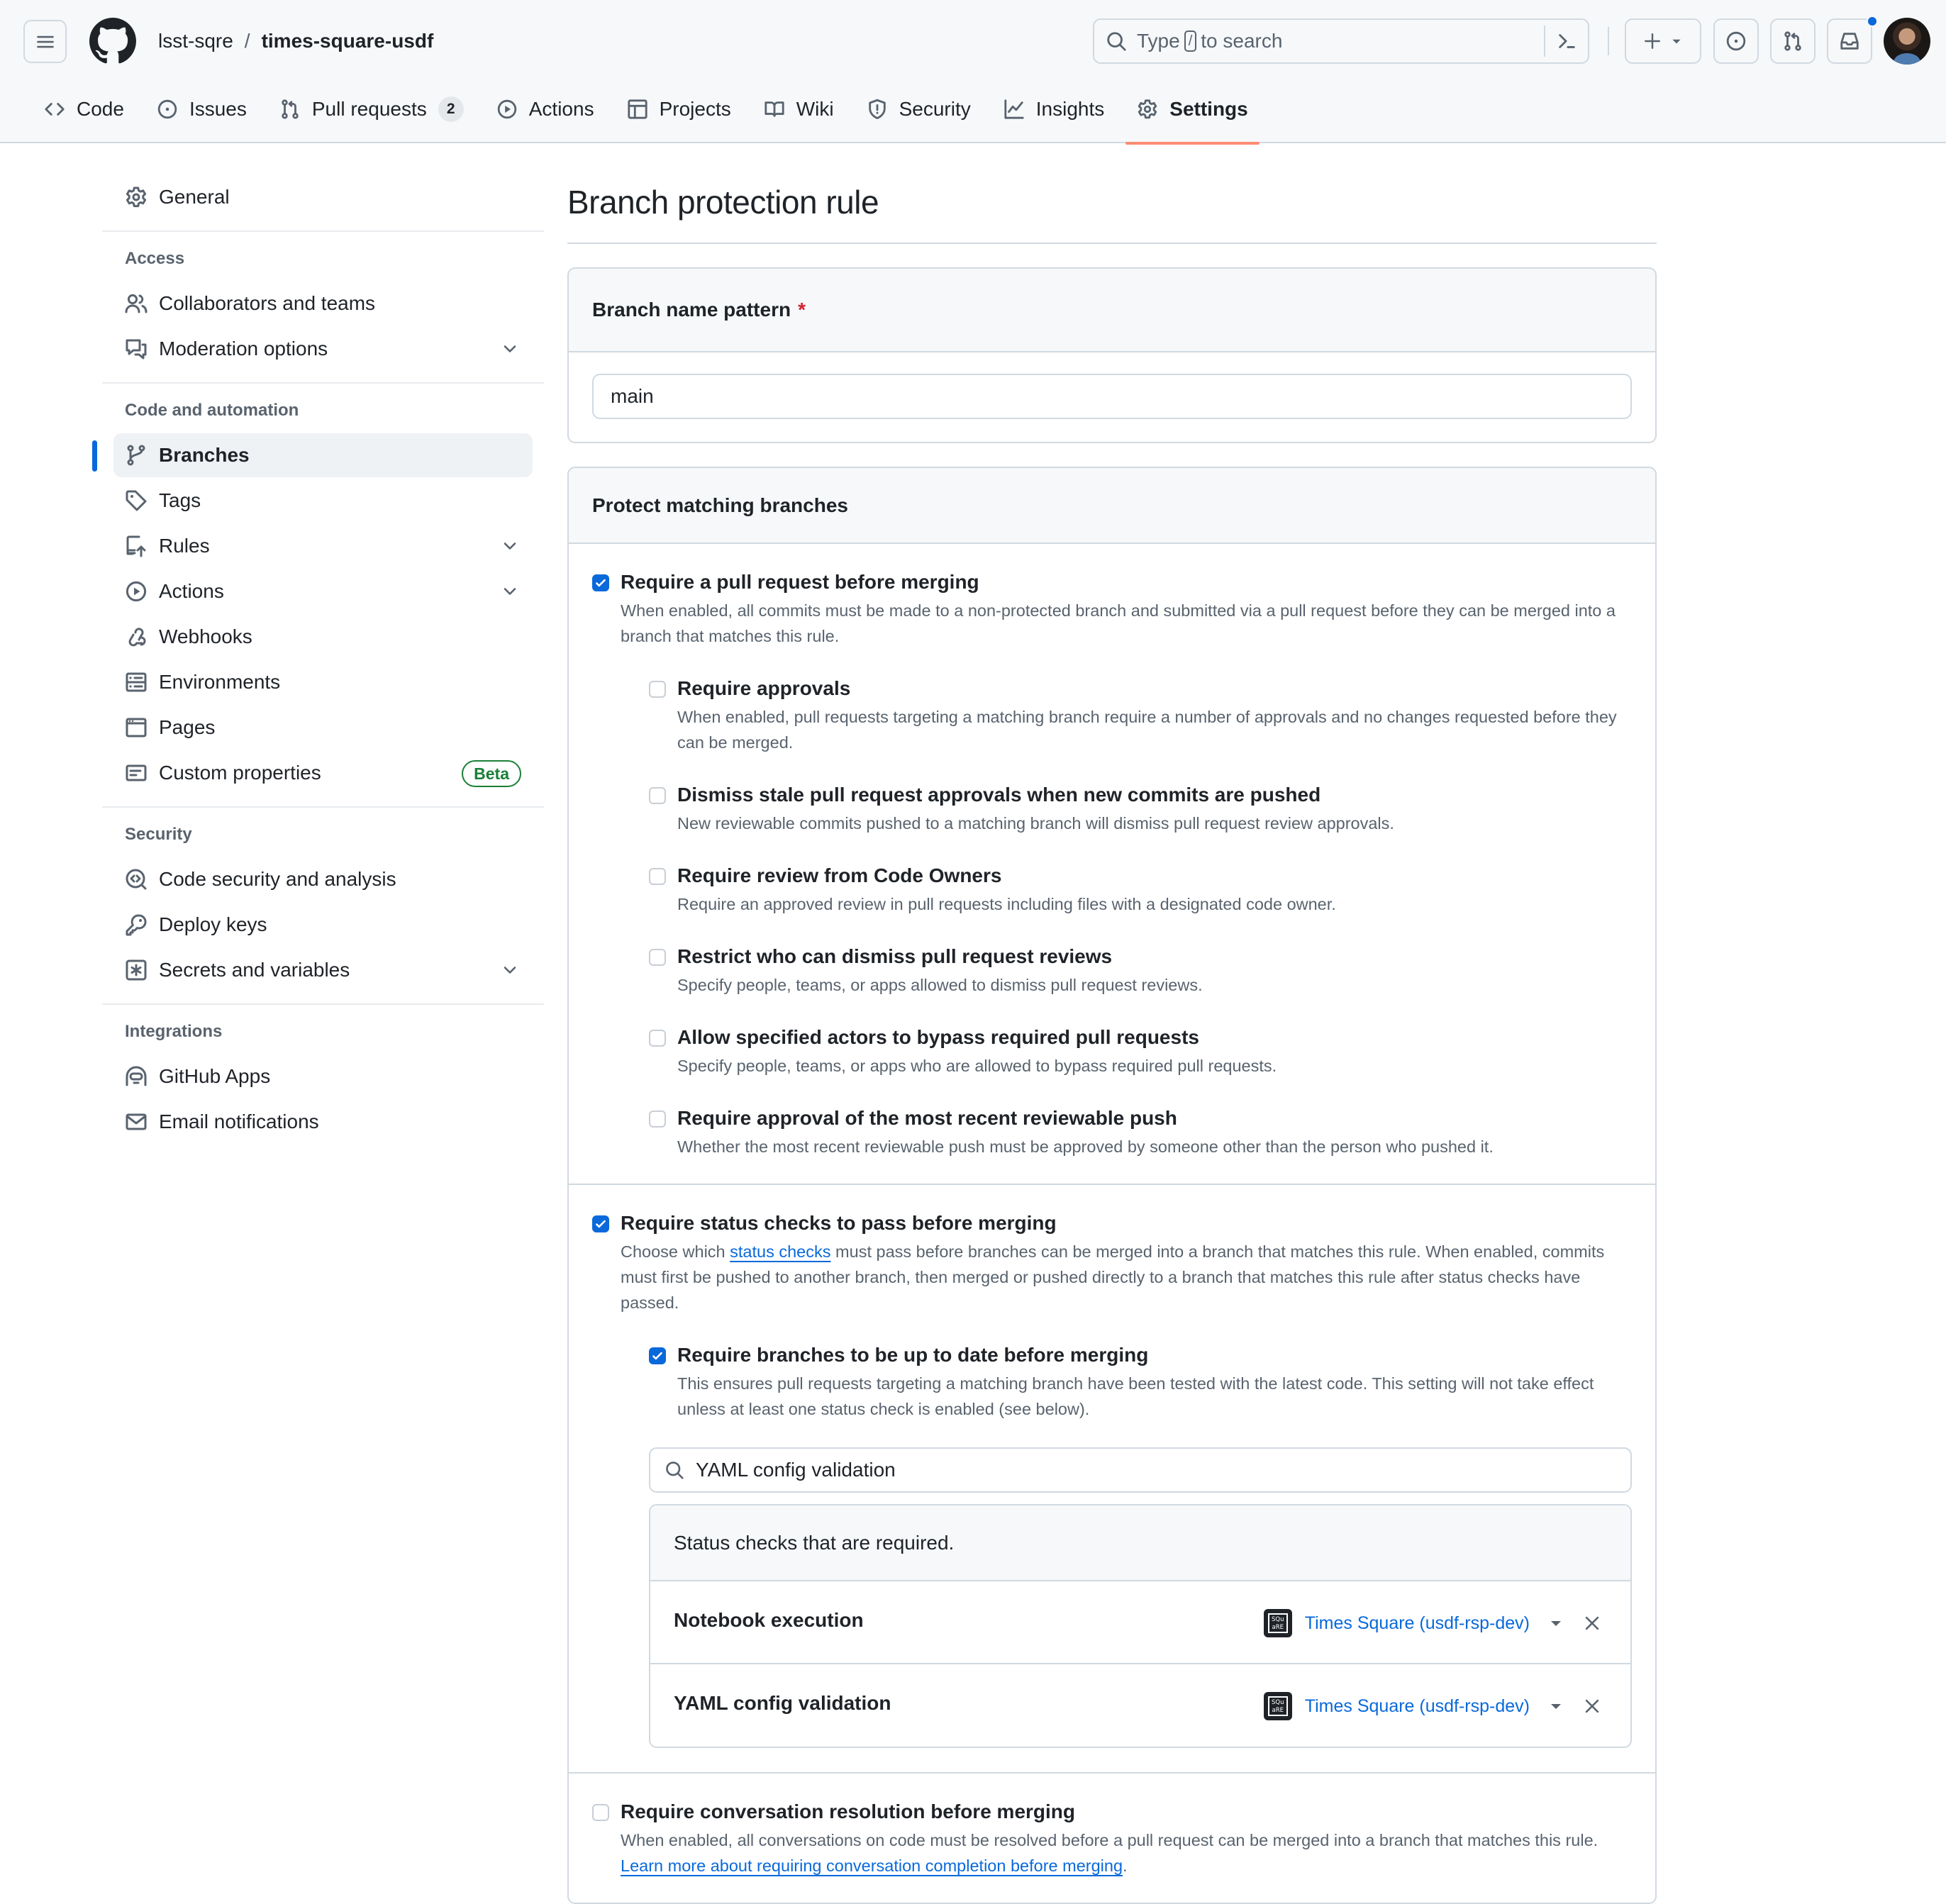  I want to click on page-title: Branch protection rule, so click(723, 202).